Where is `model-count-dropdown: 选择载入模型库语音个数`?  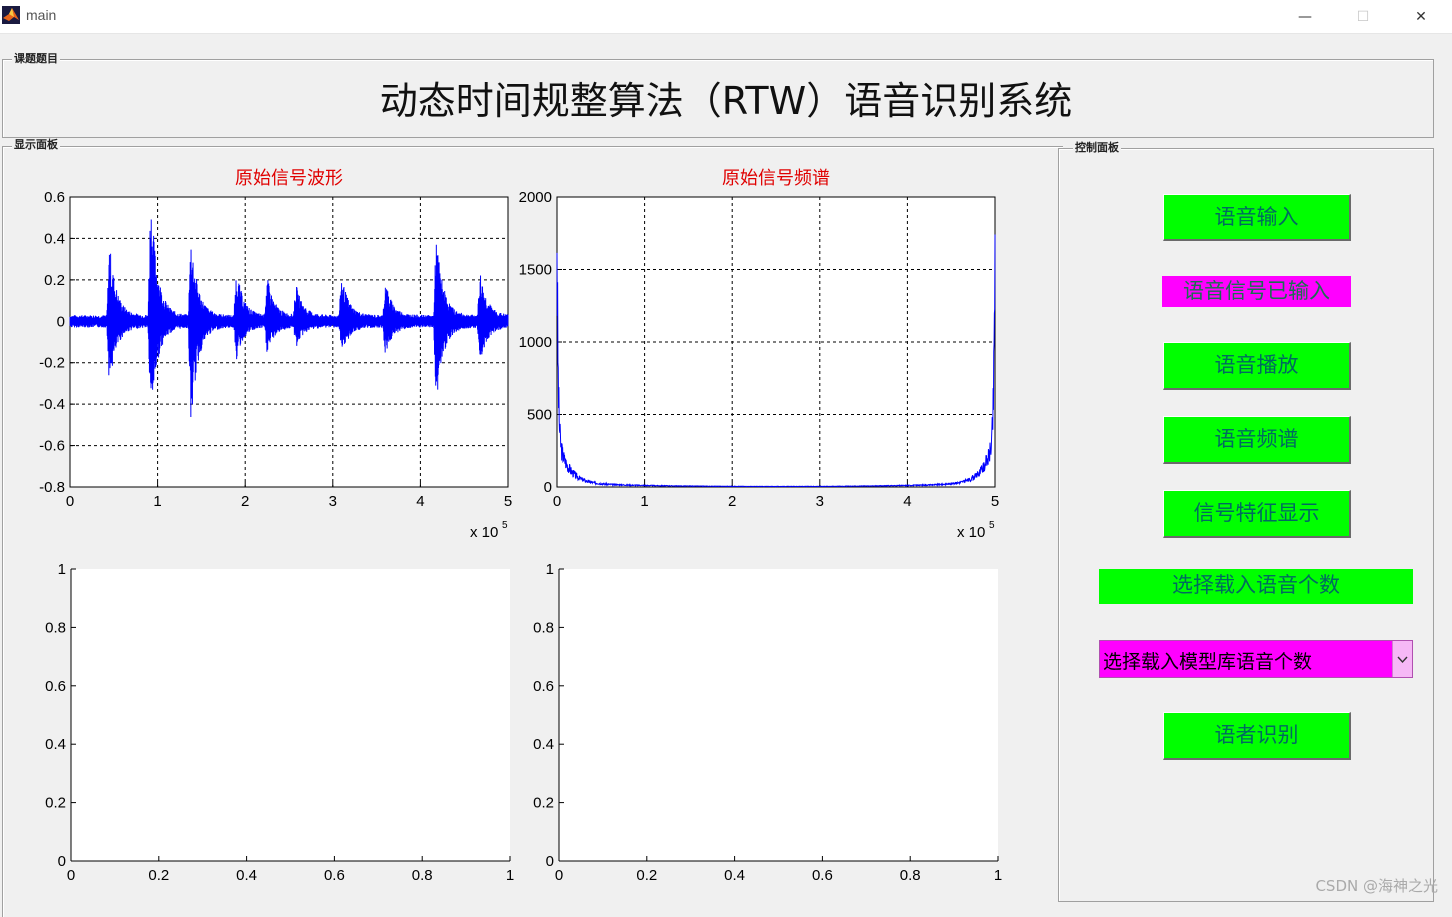
model-count-dropdown: 选择载入模型库语音个数 is located at coordinates (1256, 659).